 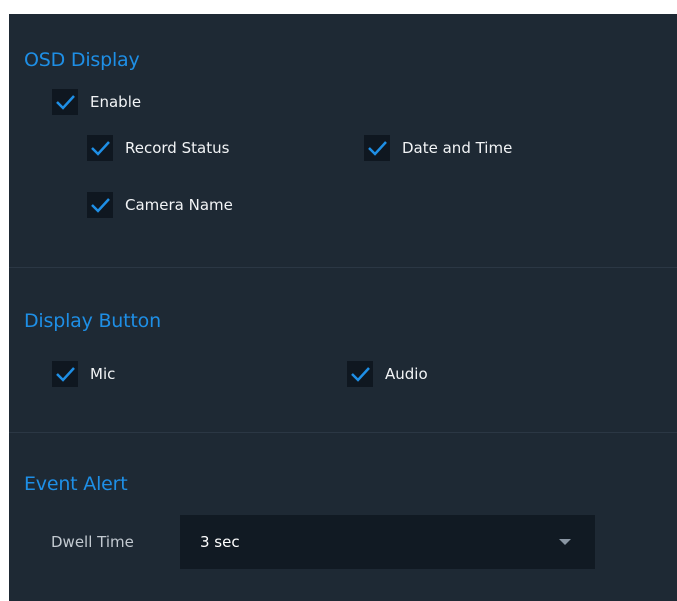 I want to click on enable-checkbox-row: Enable, so click(x=96, y=102).